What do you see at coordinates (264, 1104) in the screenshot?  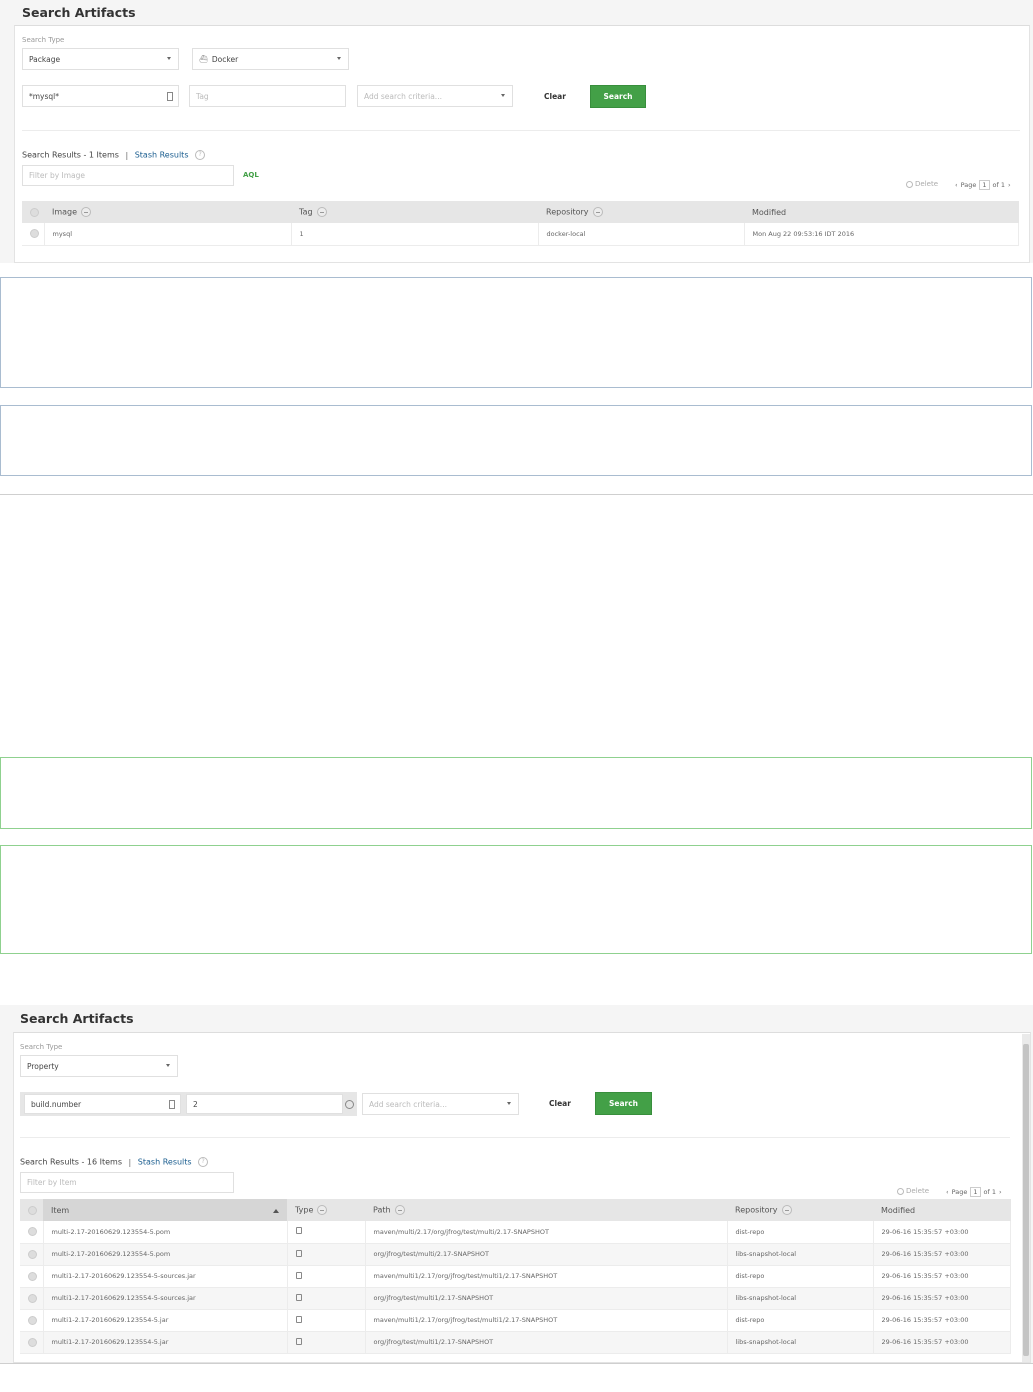 I see `property-value-input: 2` at bounding box center [264, 1104].